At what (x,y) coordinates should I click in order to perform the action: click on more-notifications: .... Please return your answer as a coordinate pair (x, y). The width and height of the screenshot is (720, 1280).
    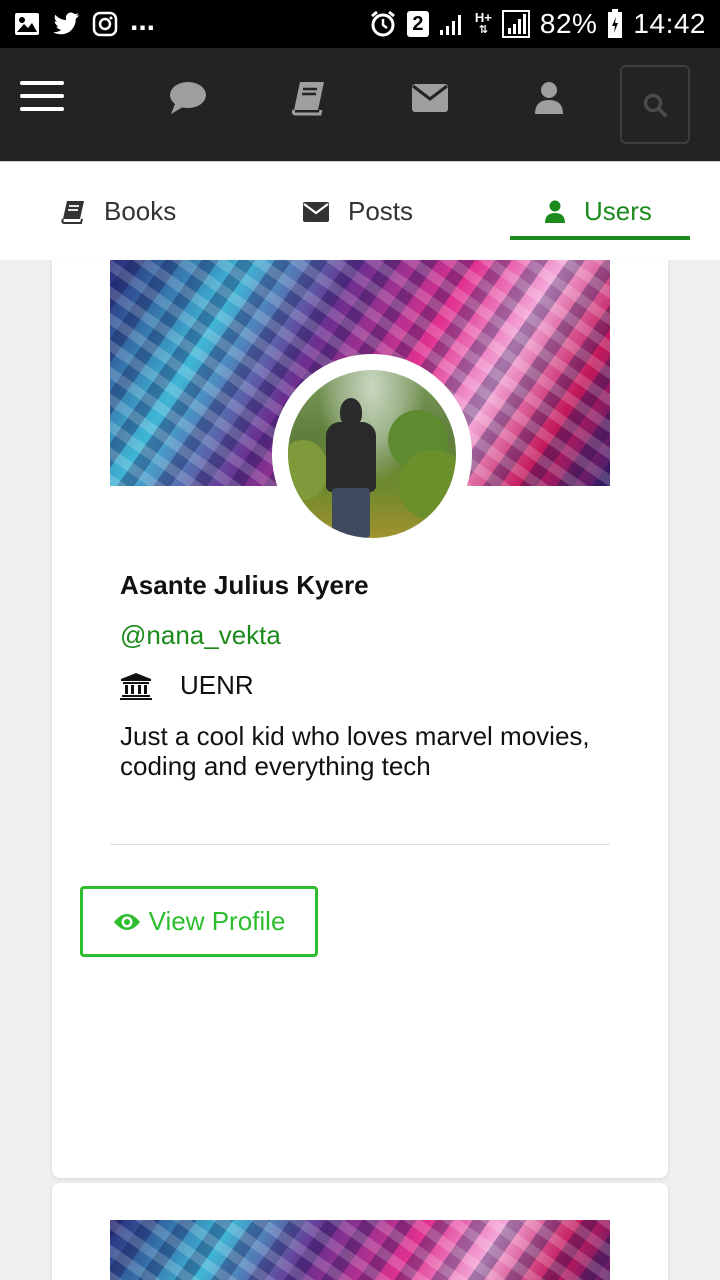
    Looking at the image, I should click on (143, 20).